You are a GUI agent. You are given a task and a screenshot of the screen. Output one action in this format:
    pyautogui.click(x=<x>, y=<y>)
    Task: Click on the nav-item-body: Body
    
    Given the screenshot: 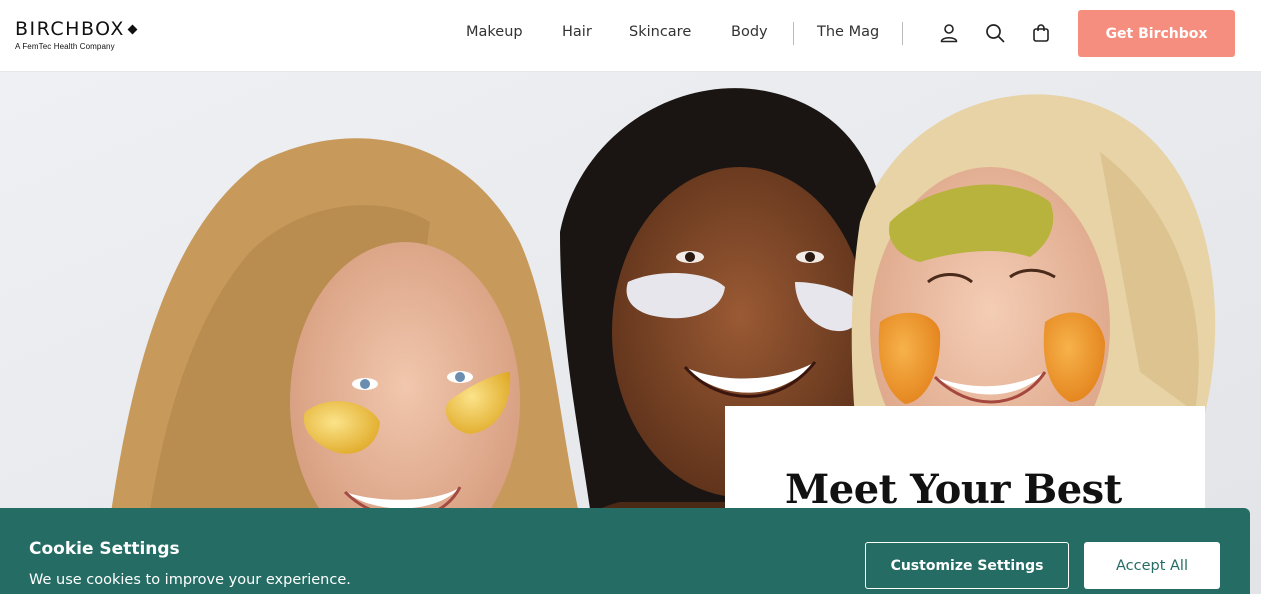 What is the action you would take?
    pyautogui.click(x=749, y=32)
    